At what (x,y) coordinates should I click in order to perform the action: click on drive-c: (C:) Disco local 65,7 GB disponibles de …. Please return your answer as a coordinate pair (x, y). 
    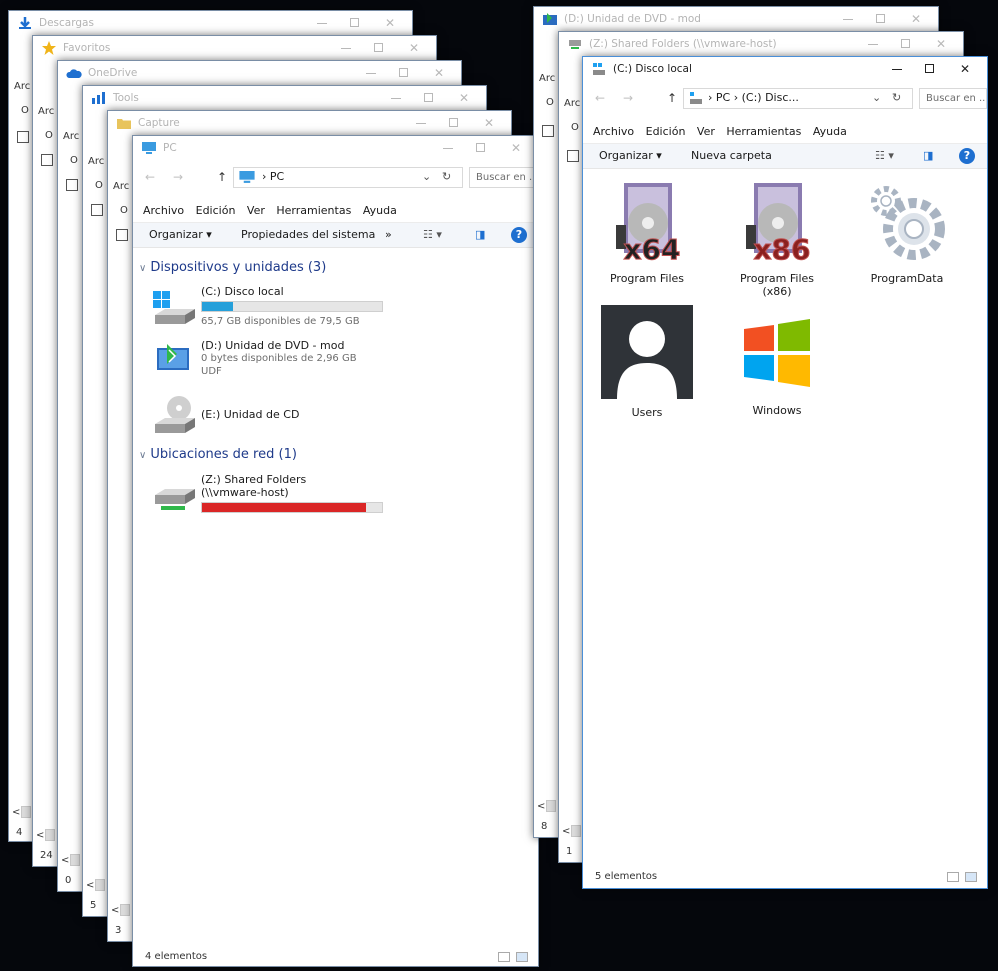
    Looking at the image, I should click on (271, 310).